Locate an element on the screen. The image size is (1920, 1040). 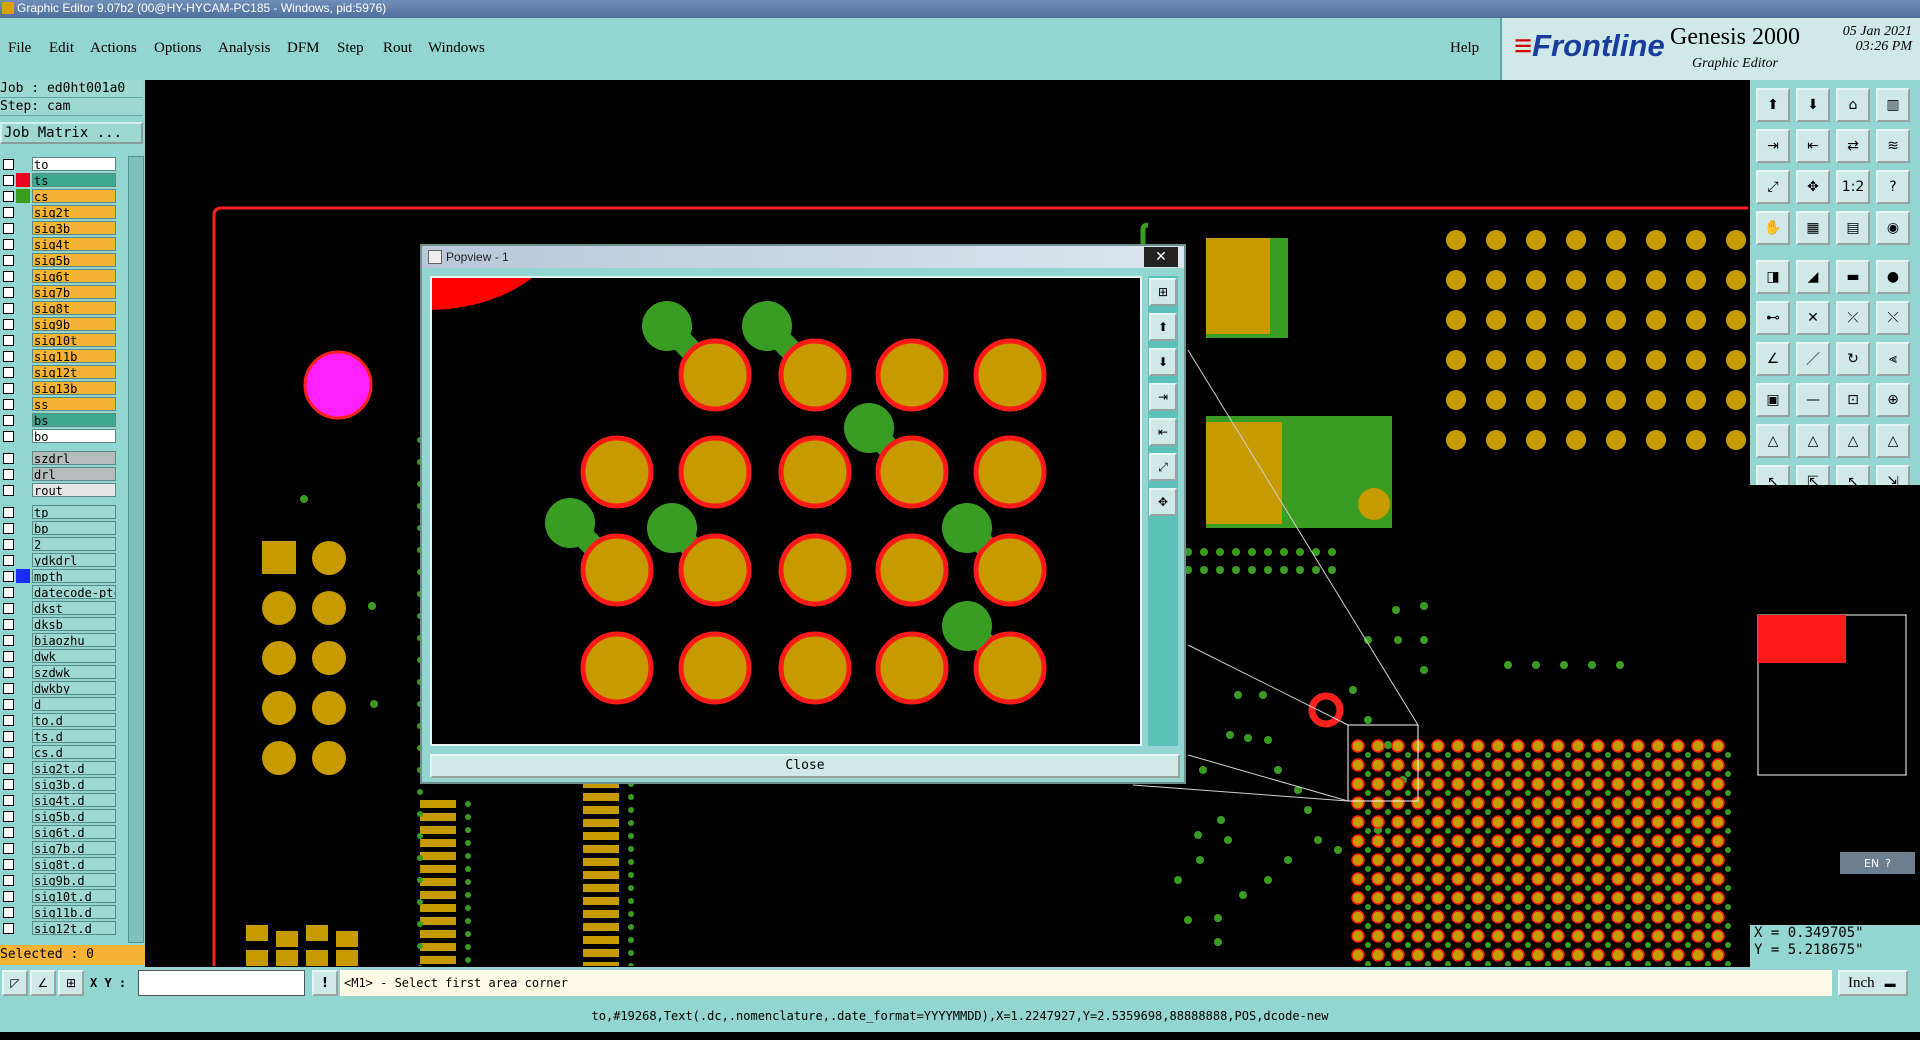
pad-add-icon: ◨ is located at coordinates (1773, 277).